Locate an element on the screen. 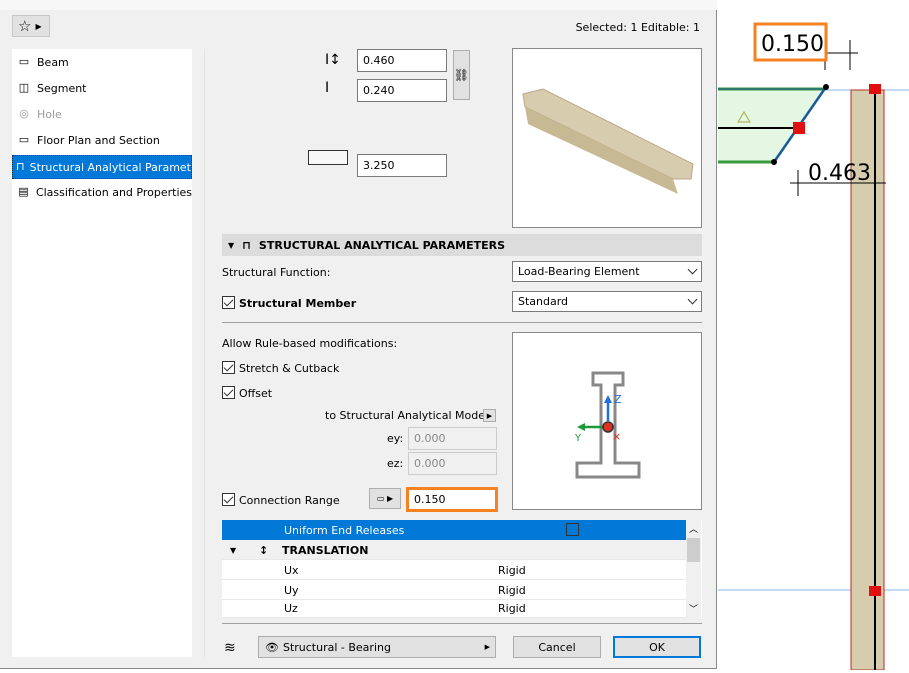 This screenshot has height=673, width=909. chain-icon: ⛓ is located at coordinates (461, 75).